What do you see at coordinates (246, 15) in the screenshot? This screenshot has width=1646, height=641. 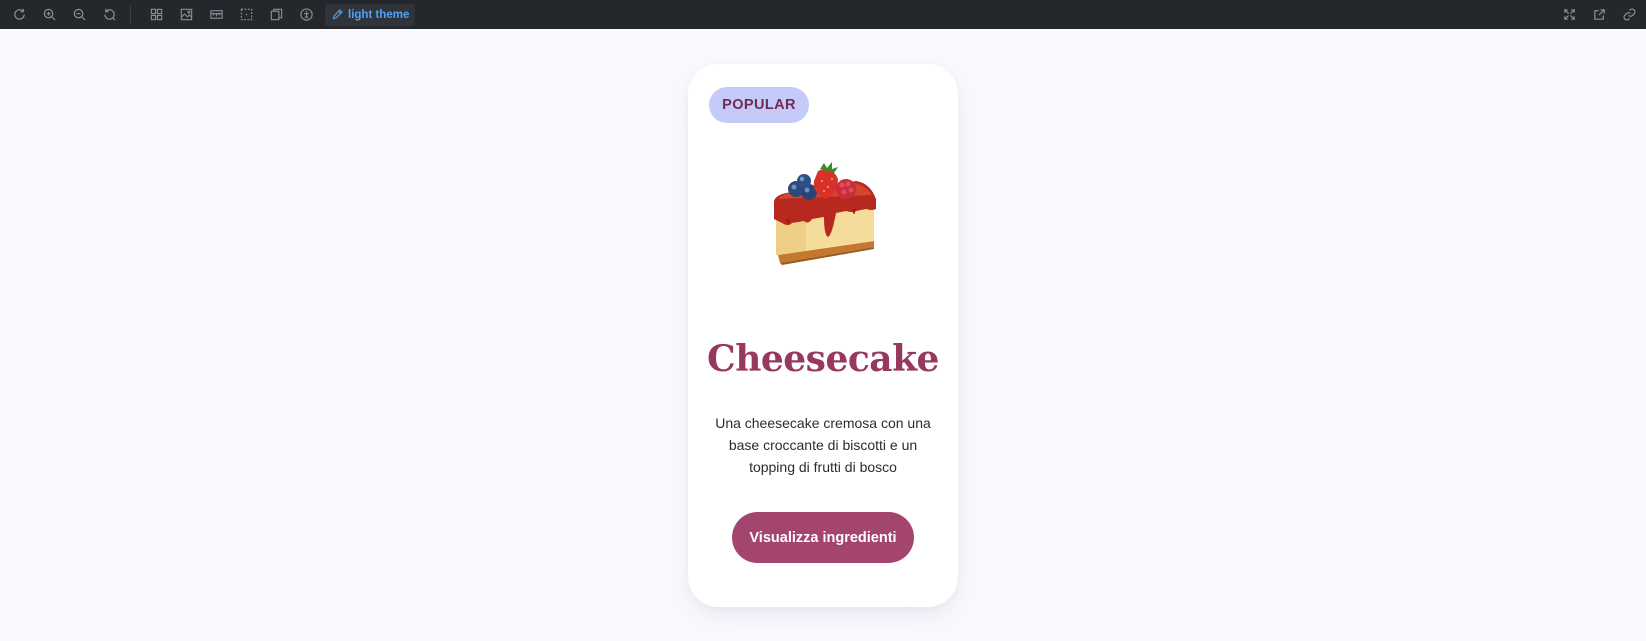 I see `selection-icon` at bounding box center [246, 15].